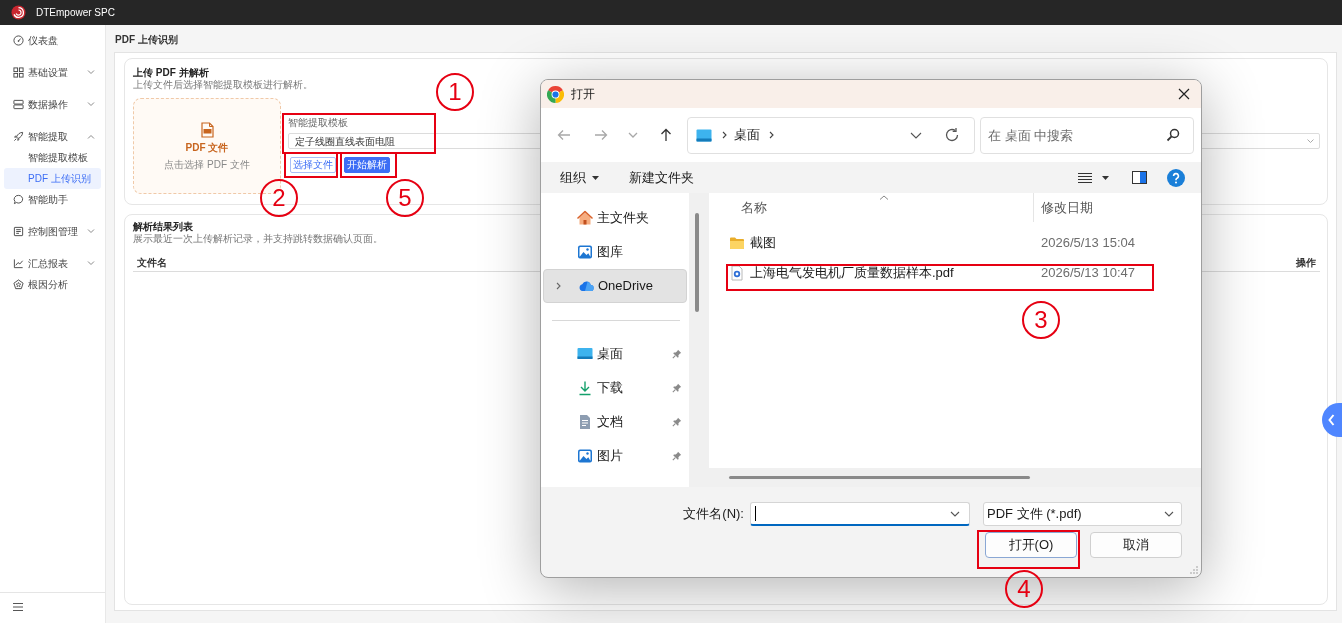  I want to click on step-number: 2, so click(279, 198).